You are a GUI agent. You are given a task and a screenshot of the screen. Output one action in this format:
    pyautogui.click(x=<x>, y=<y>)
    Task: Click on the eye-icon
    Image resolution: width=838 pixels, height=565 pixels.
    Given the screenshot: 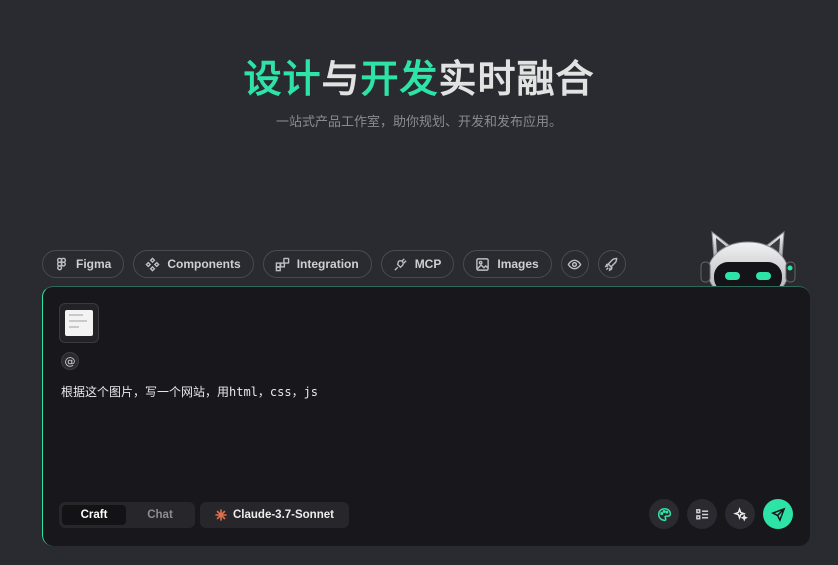 What is the action you would take?
    pyautogui.click(x=574, y=264)
    